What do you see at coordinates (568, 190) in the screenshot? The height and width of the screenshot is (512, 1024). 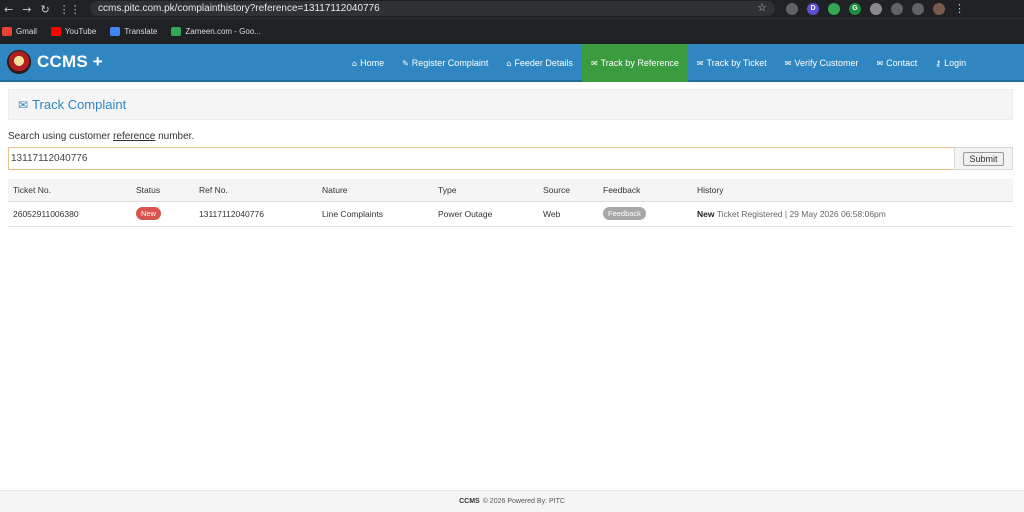 I see `column-header: Source` at bounding box center [568, 190].